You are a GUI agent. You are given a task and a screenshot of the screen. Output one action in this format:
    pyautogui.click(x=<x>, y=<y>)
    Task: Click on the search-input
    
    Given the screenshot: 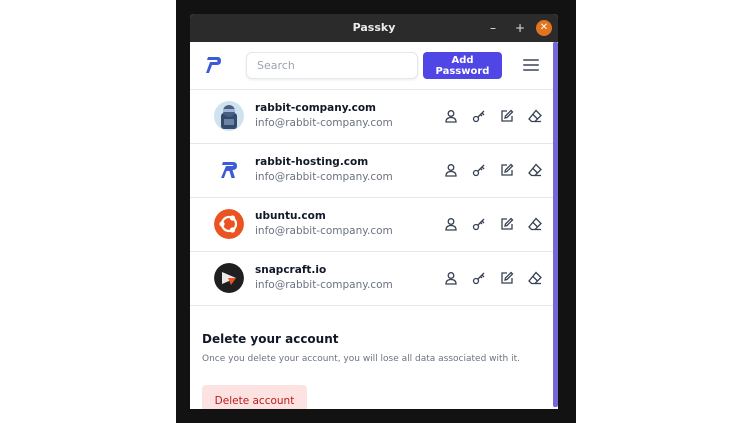 What is the action you would take?
    pyautogui.click(x=332, y=65)
    